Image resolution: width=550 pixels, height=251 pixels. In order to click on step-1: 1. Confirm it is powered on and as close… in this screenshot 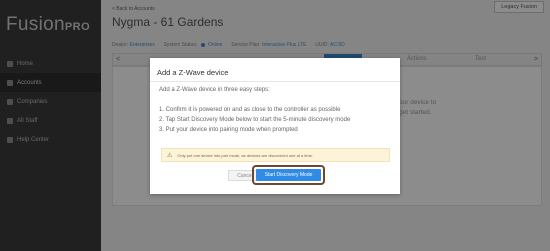, I will do `click(250, 110)`.